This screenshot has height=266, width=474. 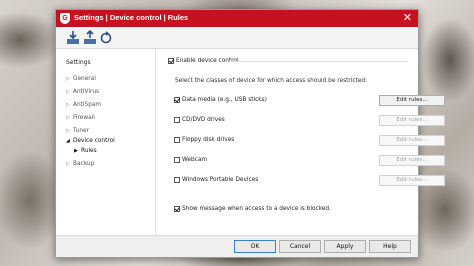 I want to click on device-label: Data media (e.g., USB sticks), so click(x=224, y=100).